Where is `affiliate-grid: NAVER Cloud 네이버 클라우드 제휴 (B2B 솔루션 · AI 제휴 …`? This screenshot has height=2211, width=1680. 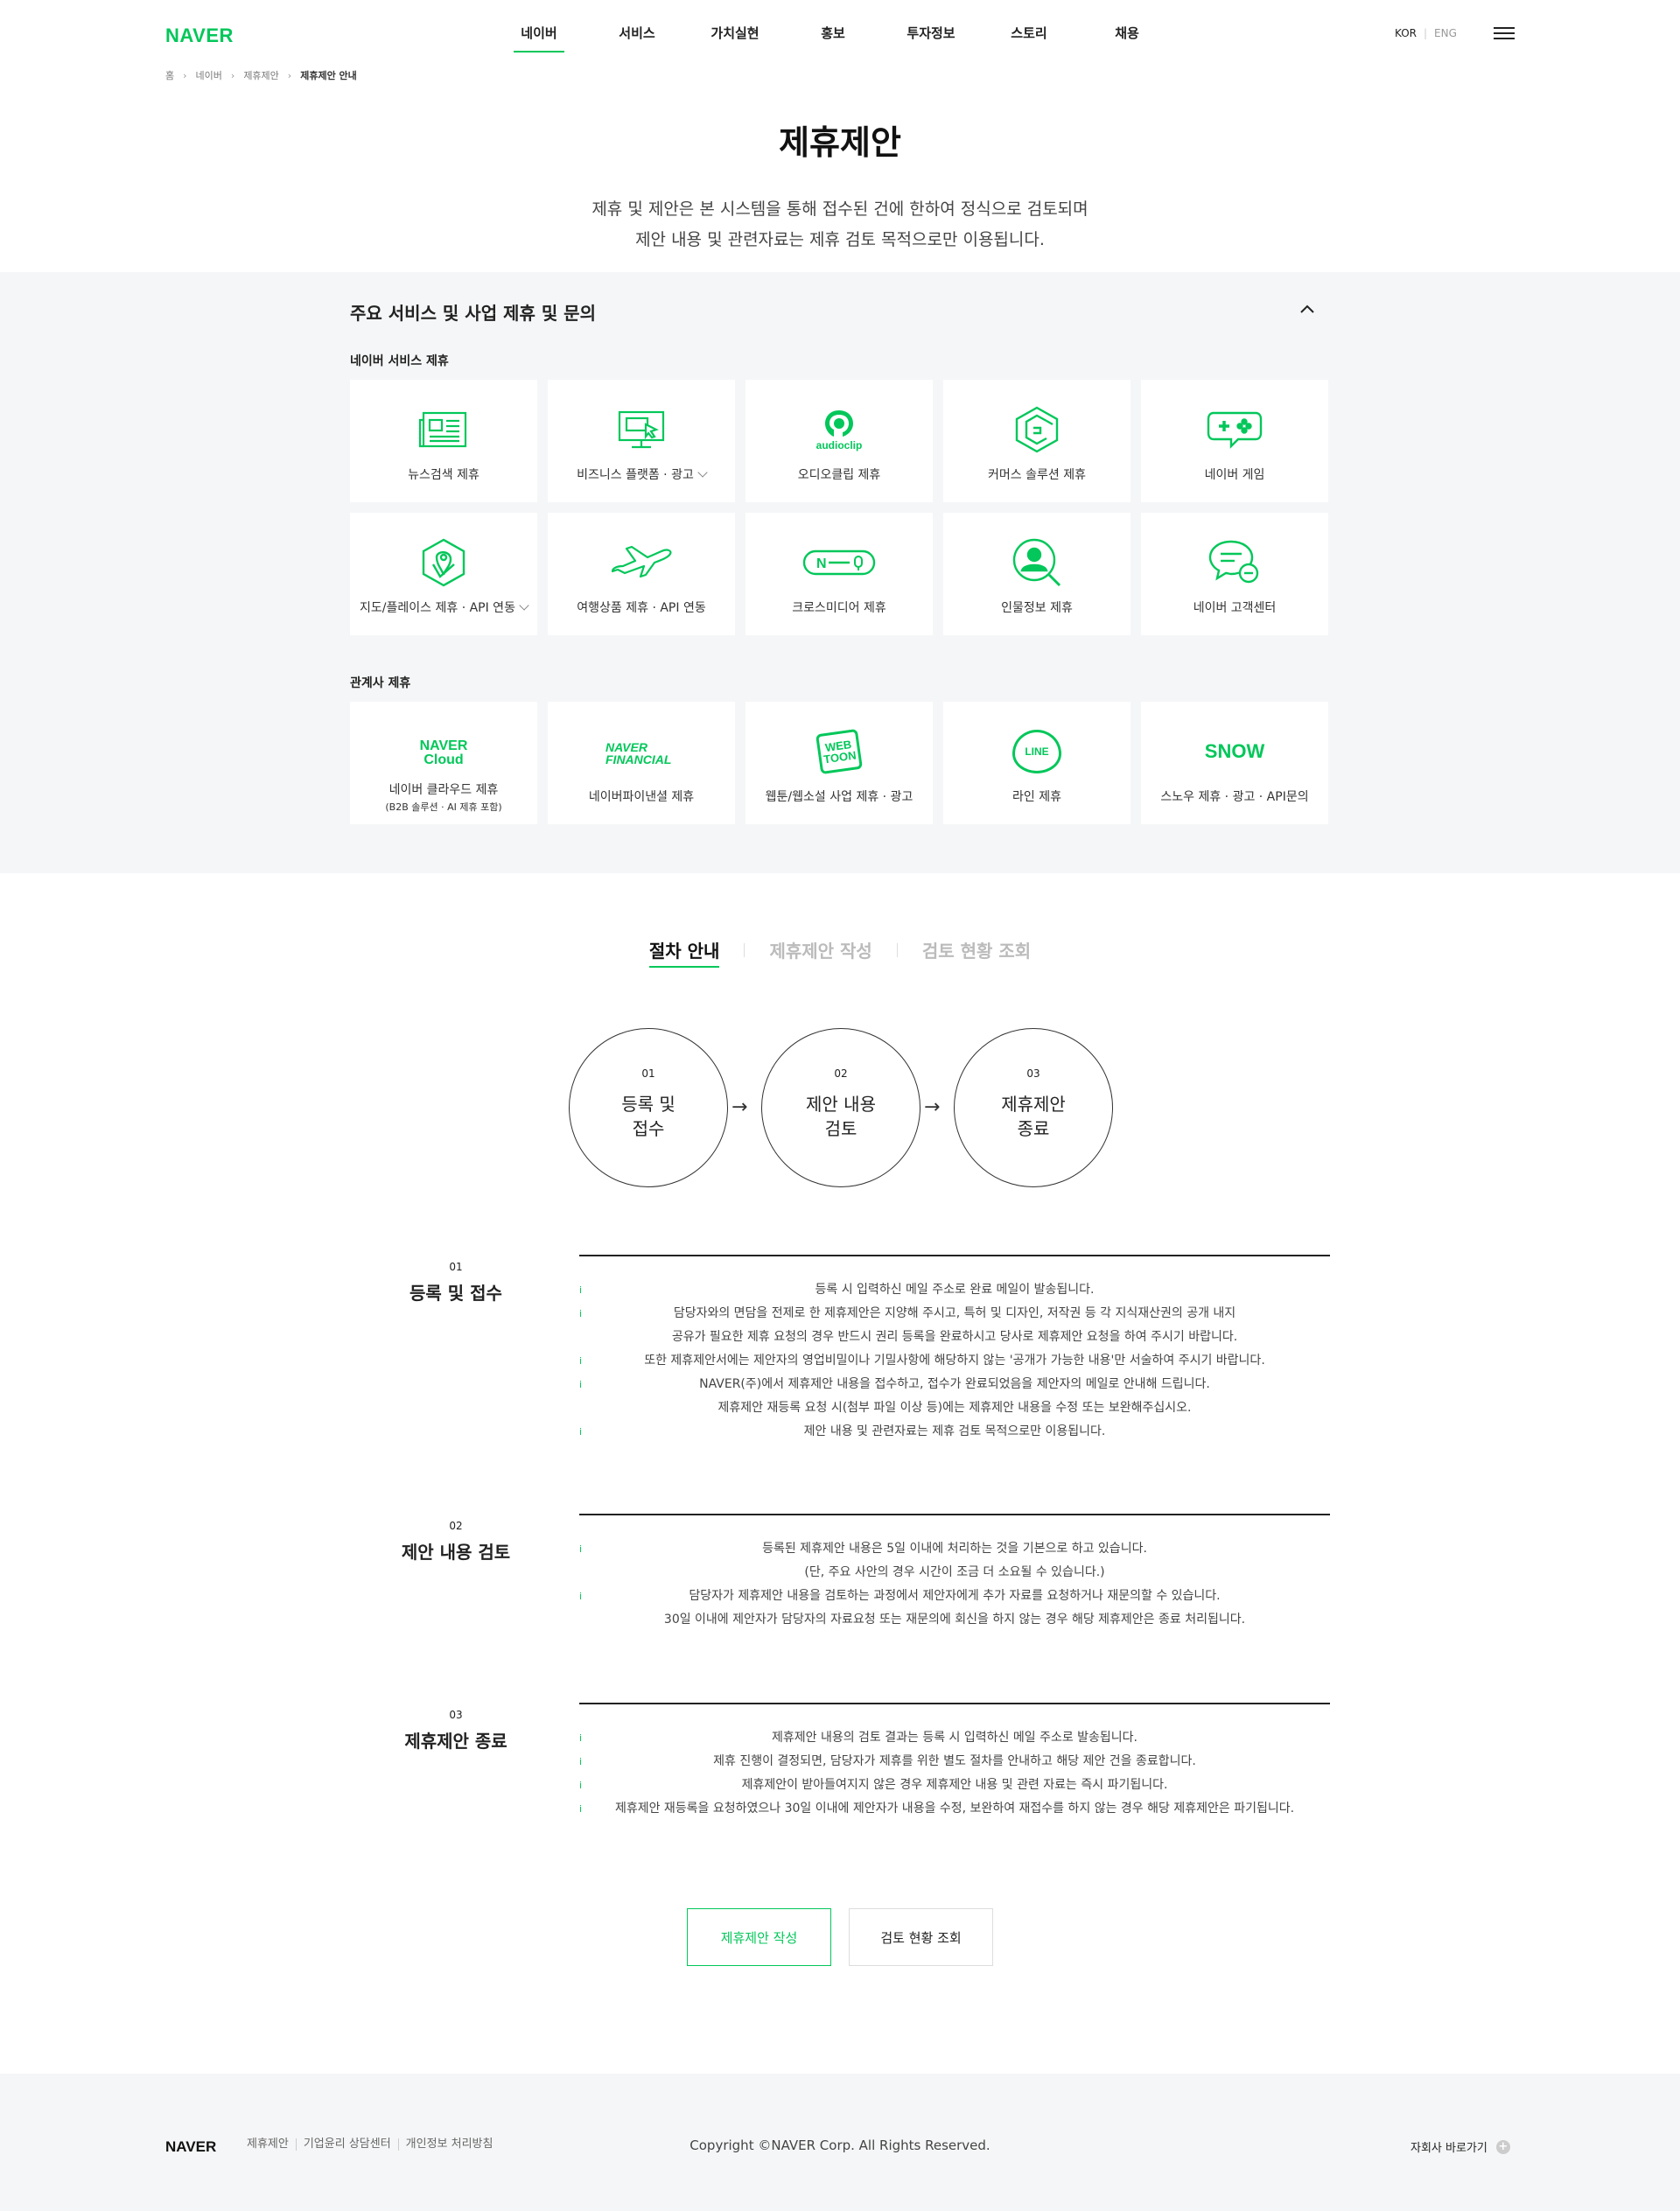
affiliate-grid: NAVER Cloud 네이버 클라우드 제휴 (B2B 솔루션 · AI 제휴 … is located at coordinates (839, 763).